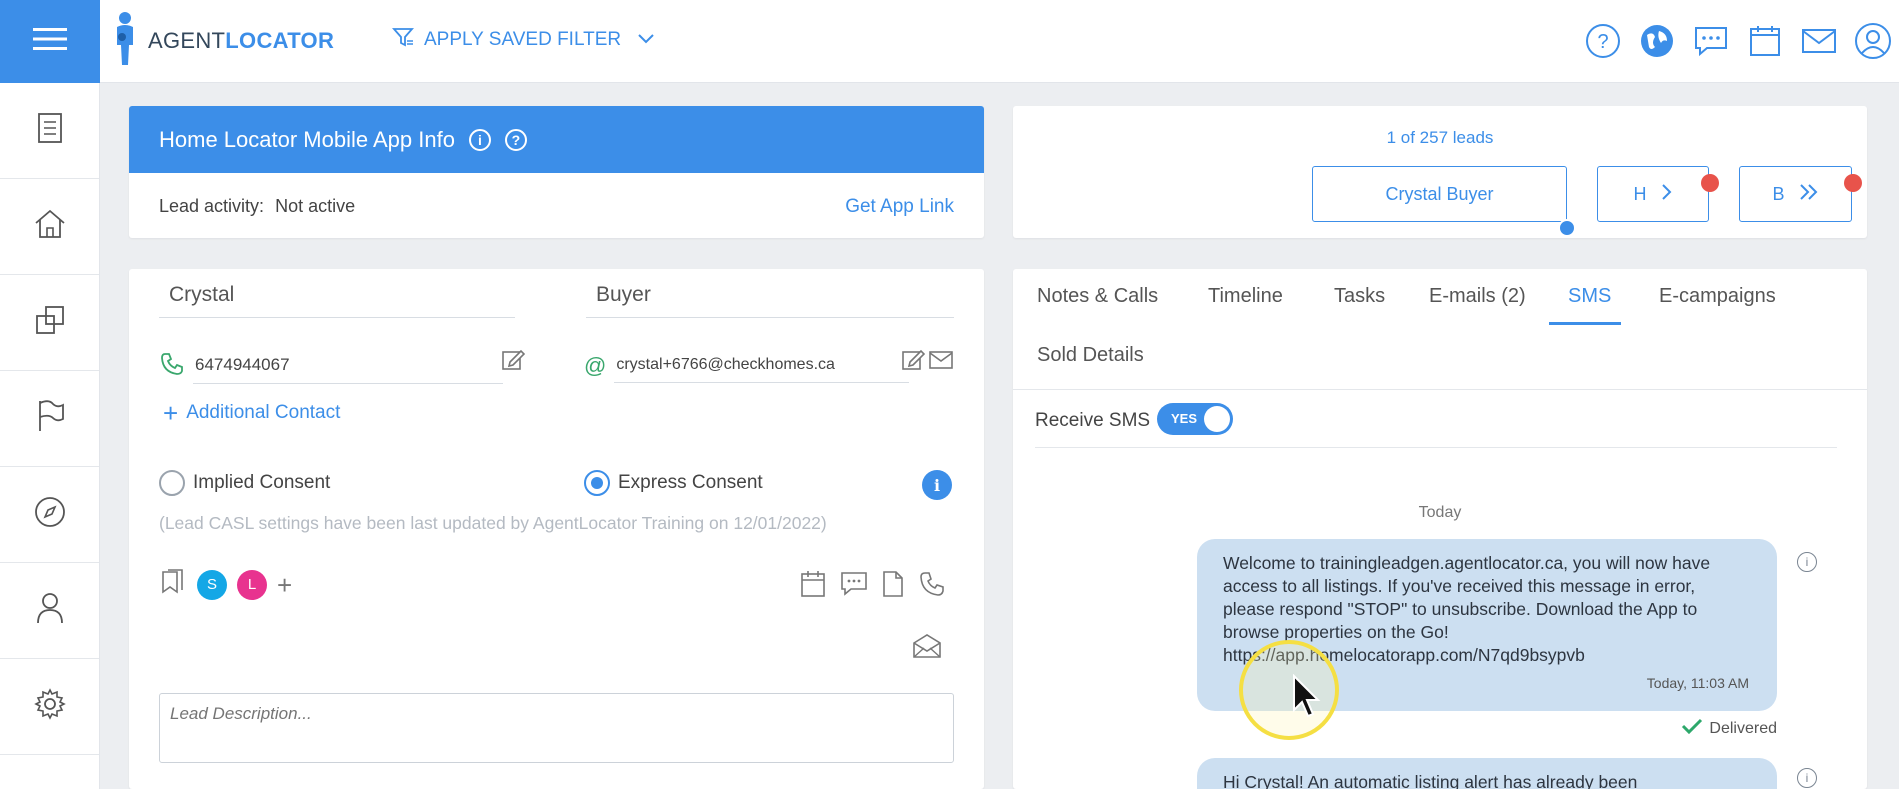  I want to click on phone-number: 6474944067, so click(348, 366).